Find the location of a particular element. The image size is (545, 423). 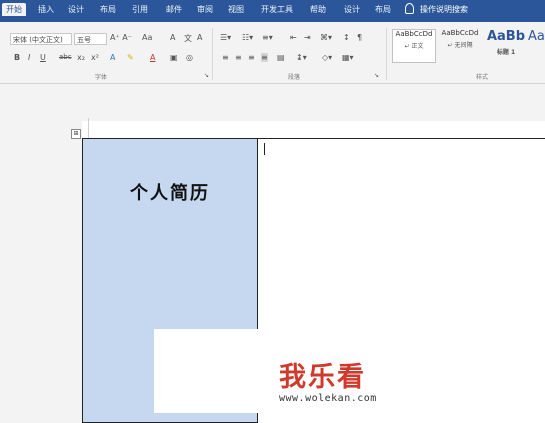

style-no-spacing: AaBbCcDd ↵ 无间隔 is located at coordinates (460, 46).